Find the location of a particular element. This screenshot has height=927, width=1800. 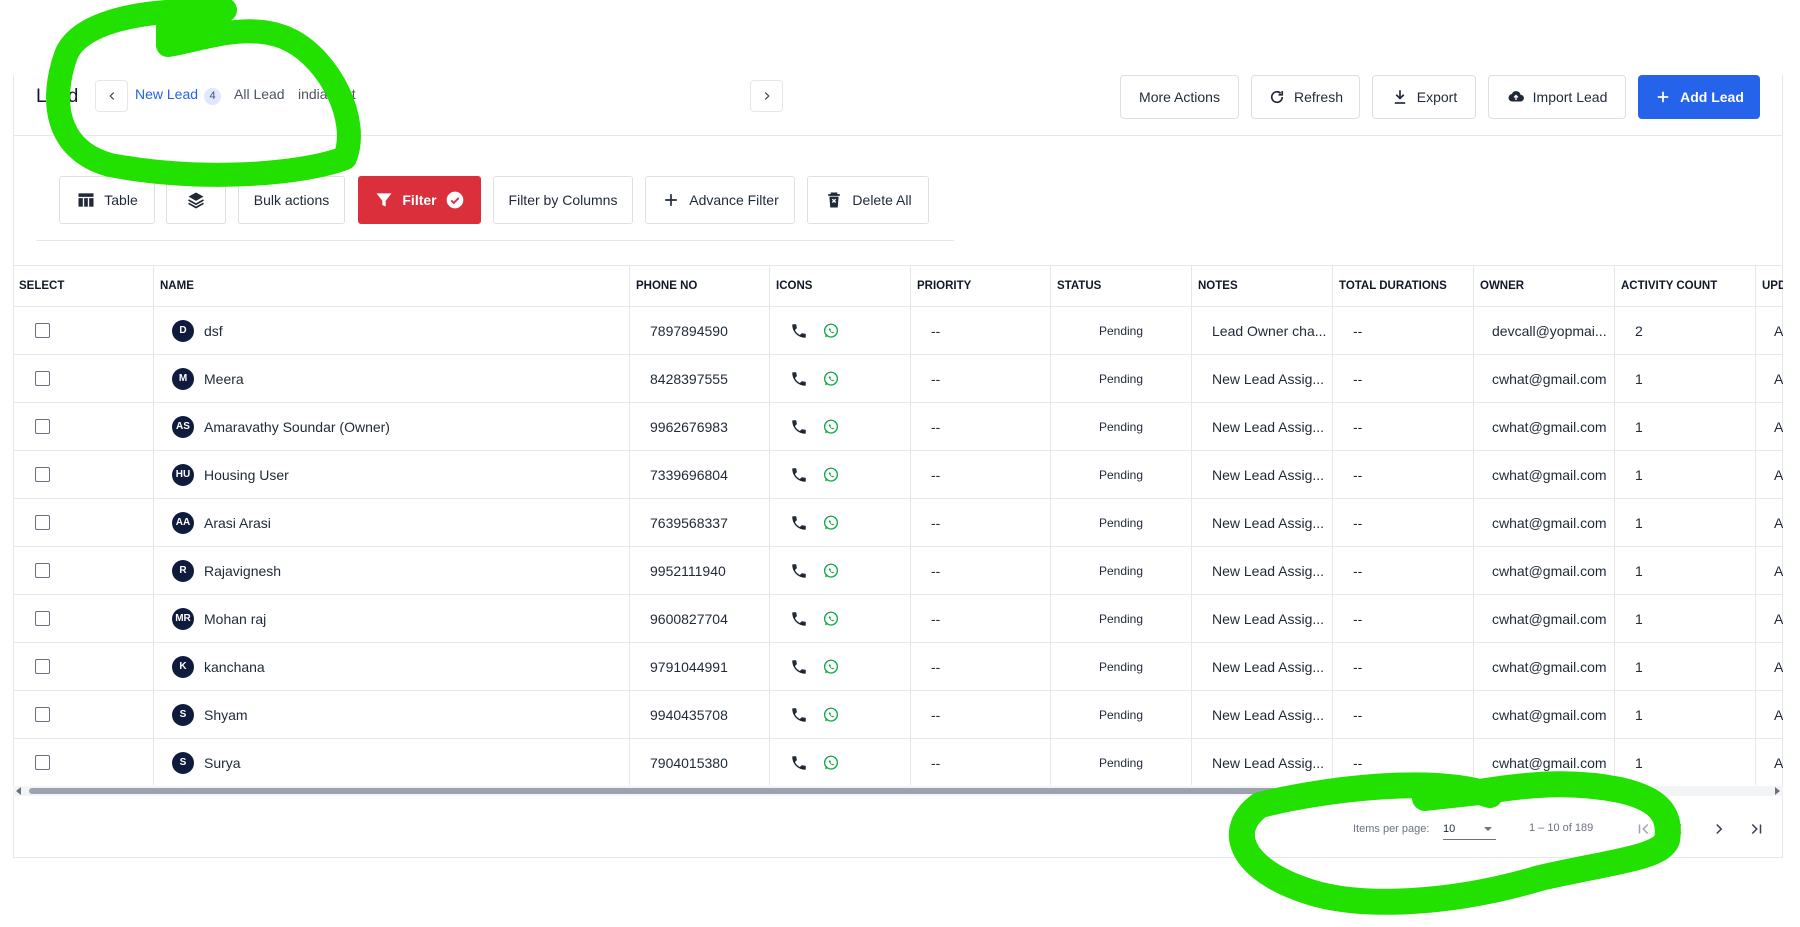

next-page-button is located at coordinates (1719, 829).